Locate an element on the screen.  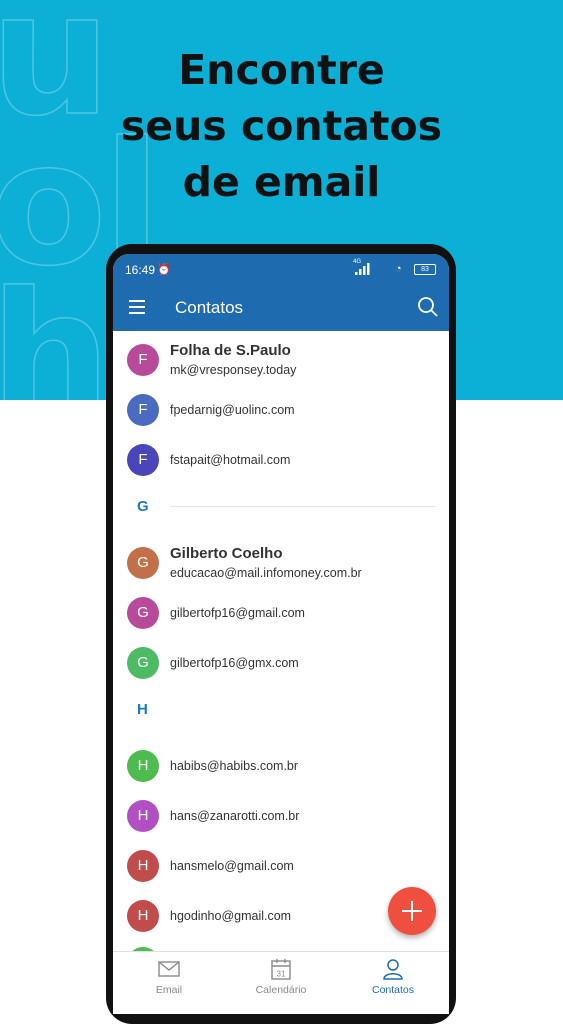
contact-name: Folha de S.Paulo is located at coordinates (230, 350).